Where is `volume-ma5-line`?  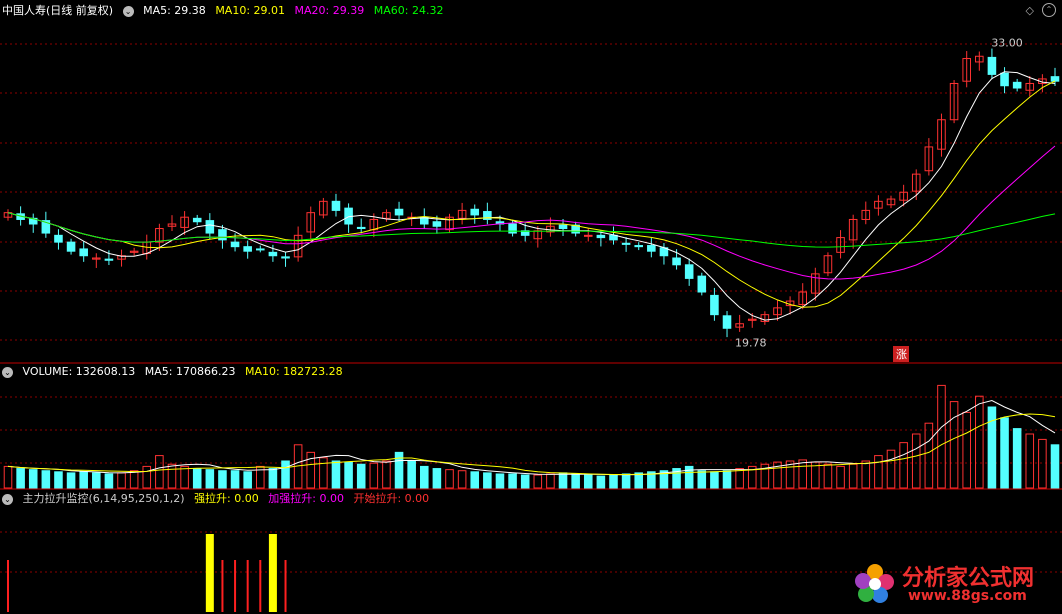
volume-ma5-line is located at coordinates (531, 437).